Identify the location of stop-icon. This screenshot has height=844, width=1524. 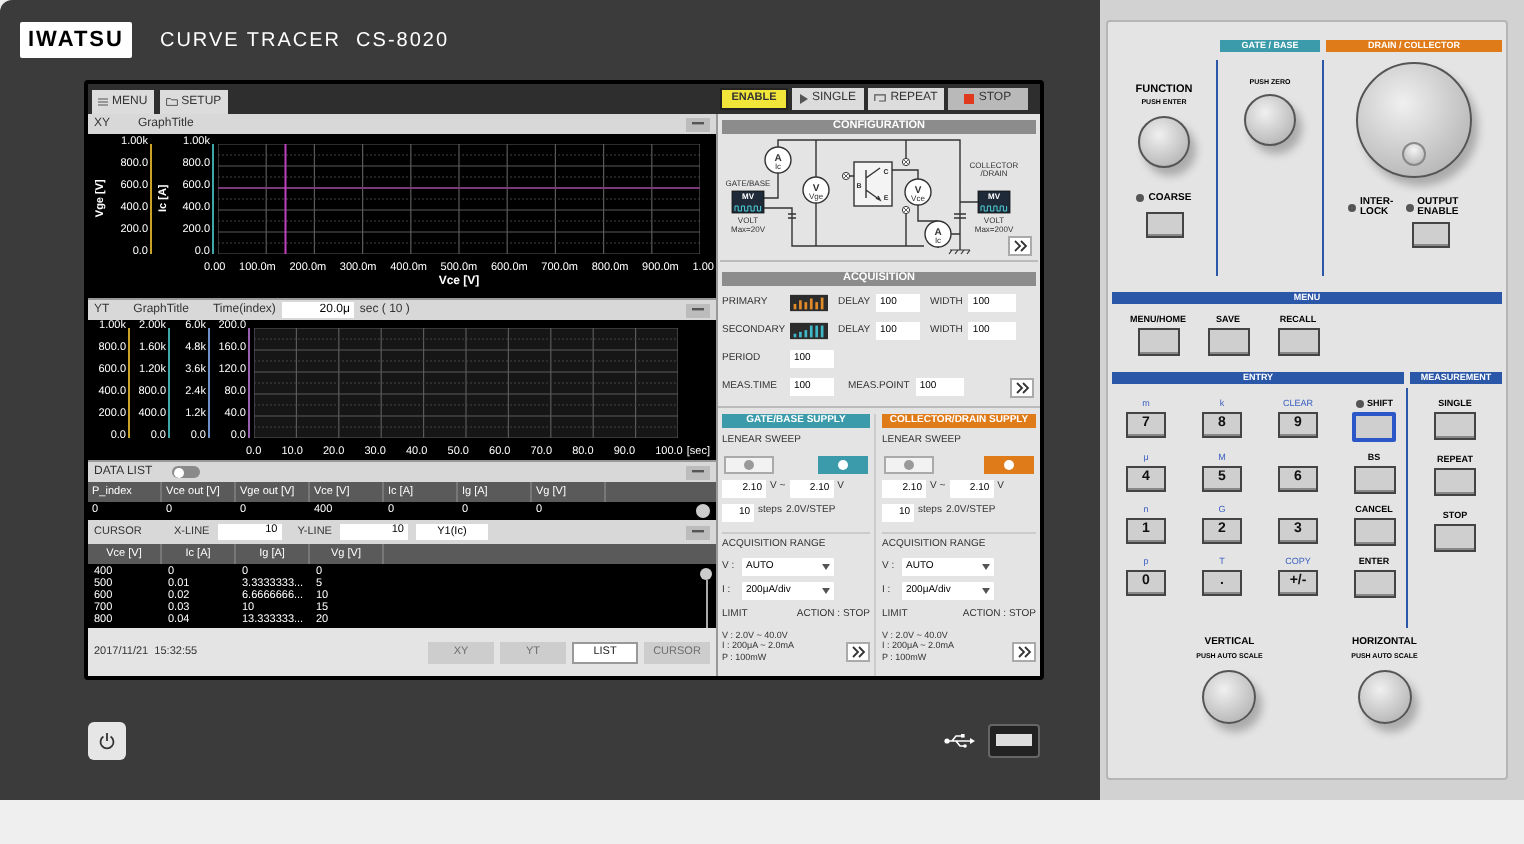
(969, 99).